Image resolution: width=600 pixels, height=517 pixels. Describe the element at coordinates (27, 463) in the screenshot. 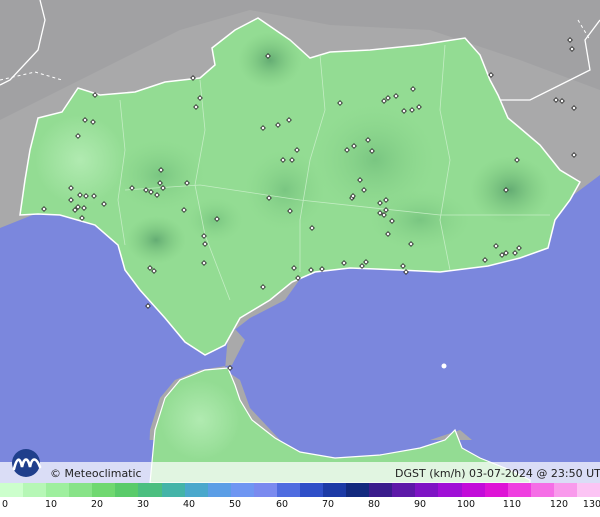

I see `meteoclimatic-logo-icon` at that location.